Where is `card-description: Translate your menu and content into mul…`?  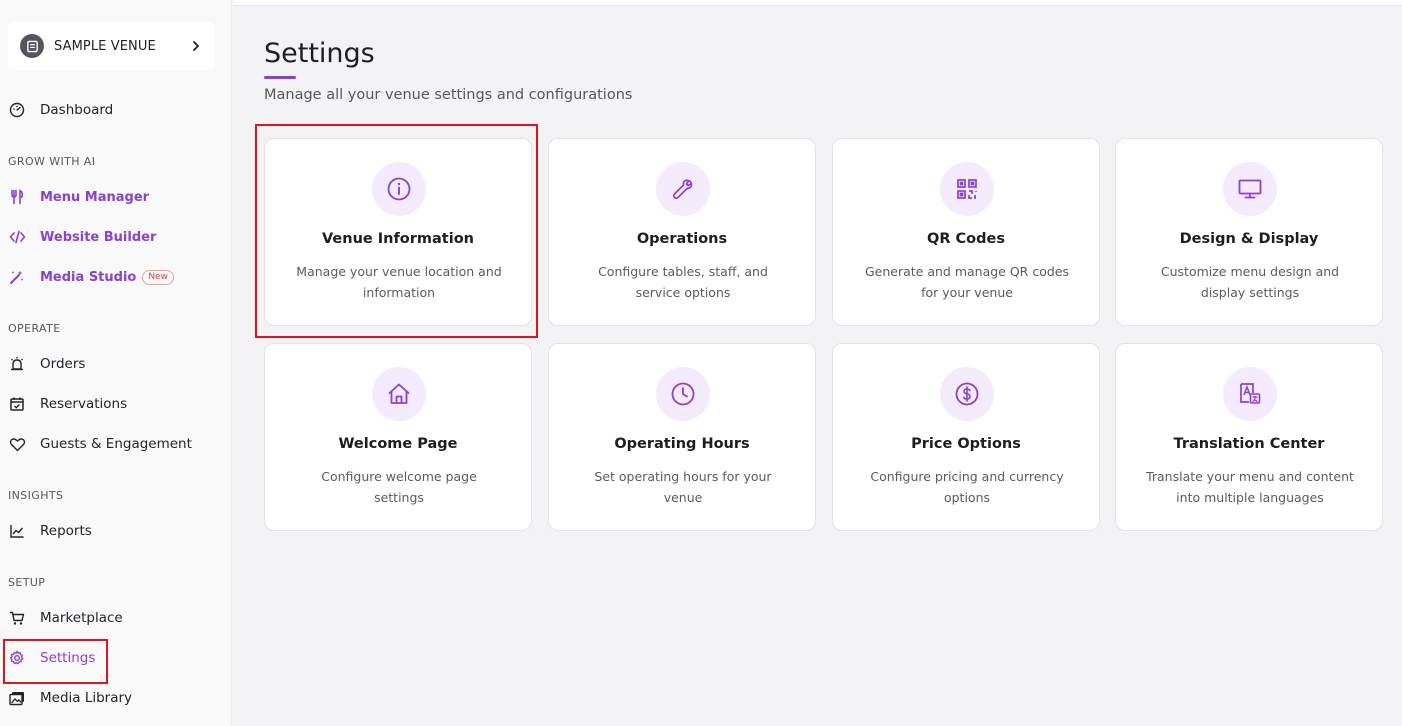 card-description: Translate your menu and content into mul… is located at coordinates (1250, 487).